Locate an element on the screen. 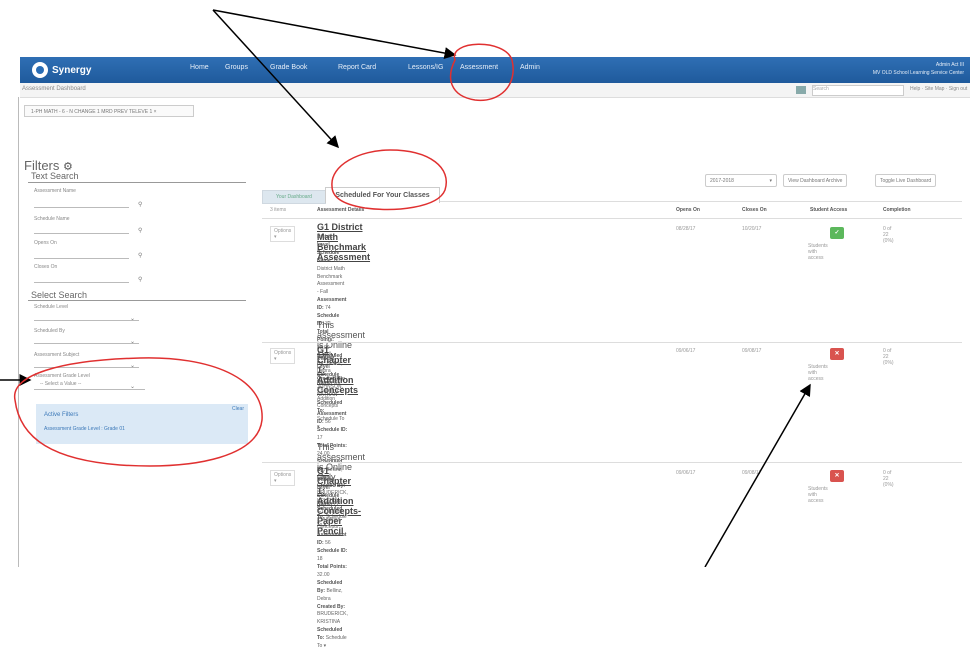  scheduled-by-select is located at coordinates (86, 339).